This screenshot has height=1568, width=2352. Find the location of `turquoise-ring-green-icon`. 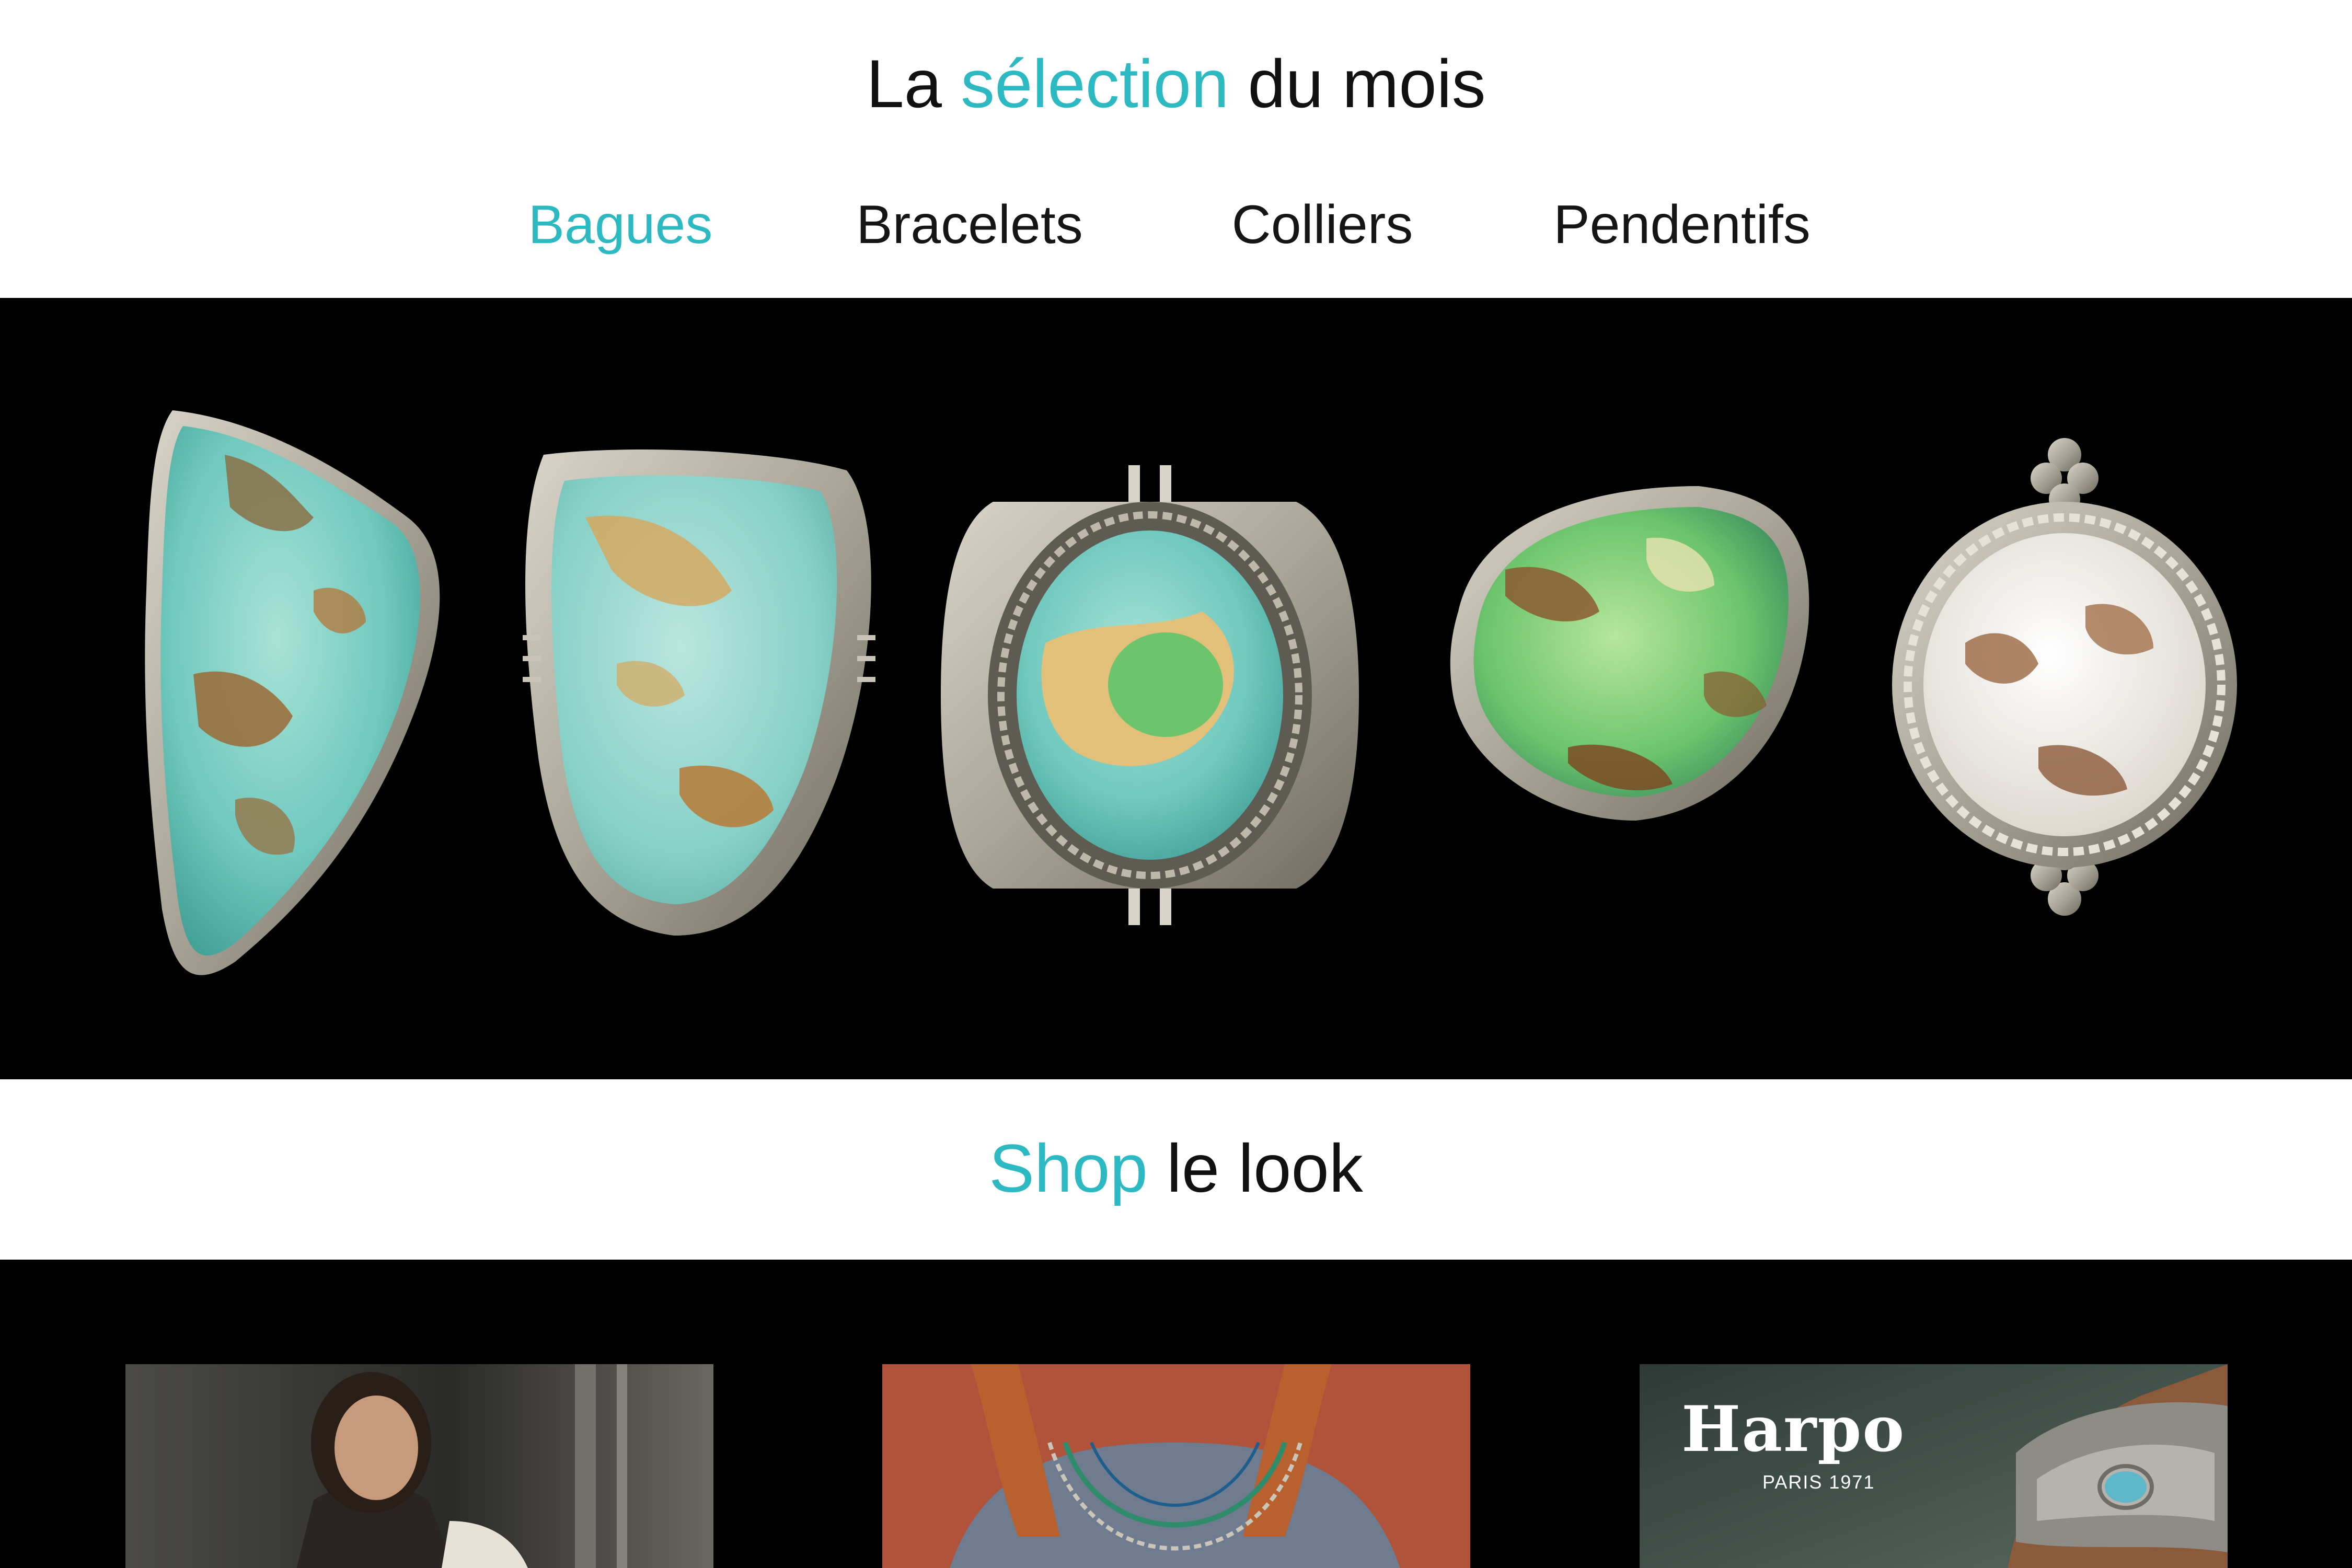

turquoise-ring-green-icon is located at coordinates (1629, 653).